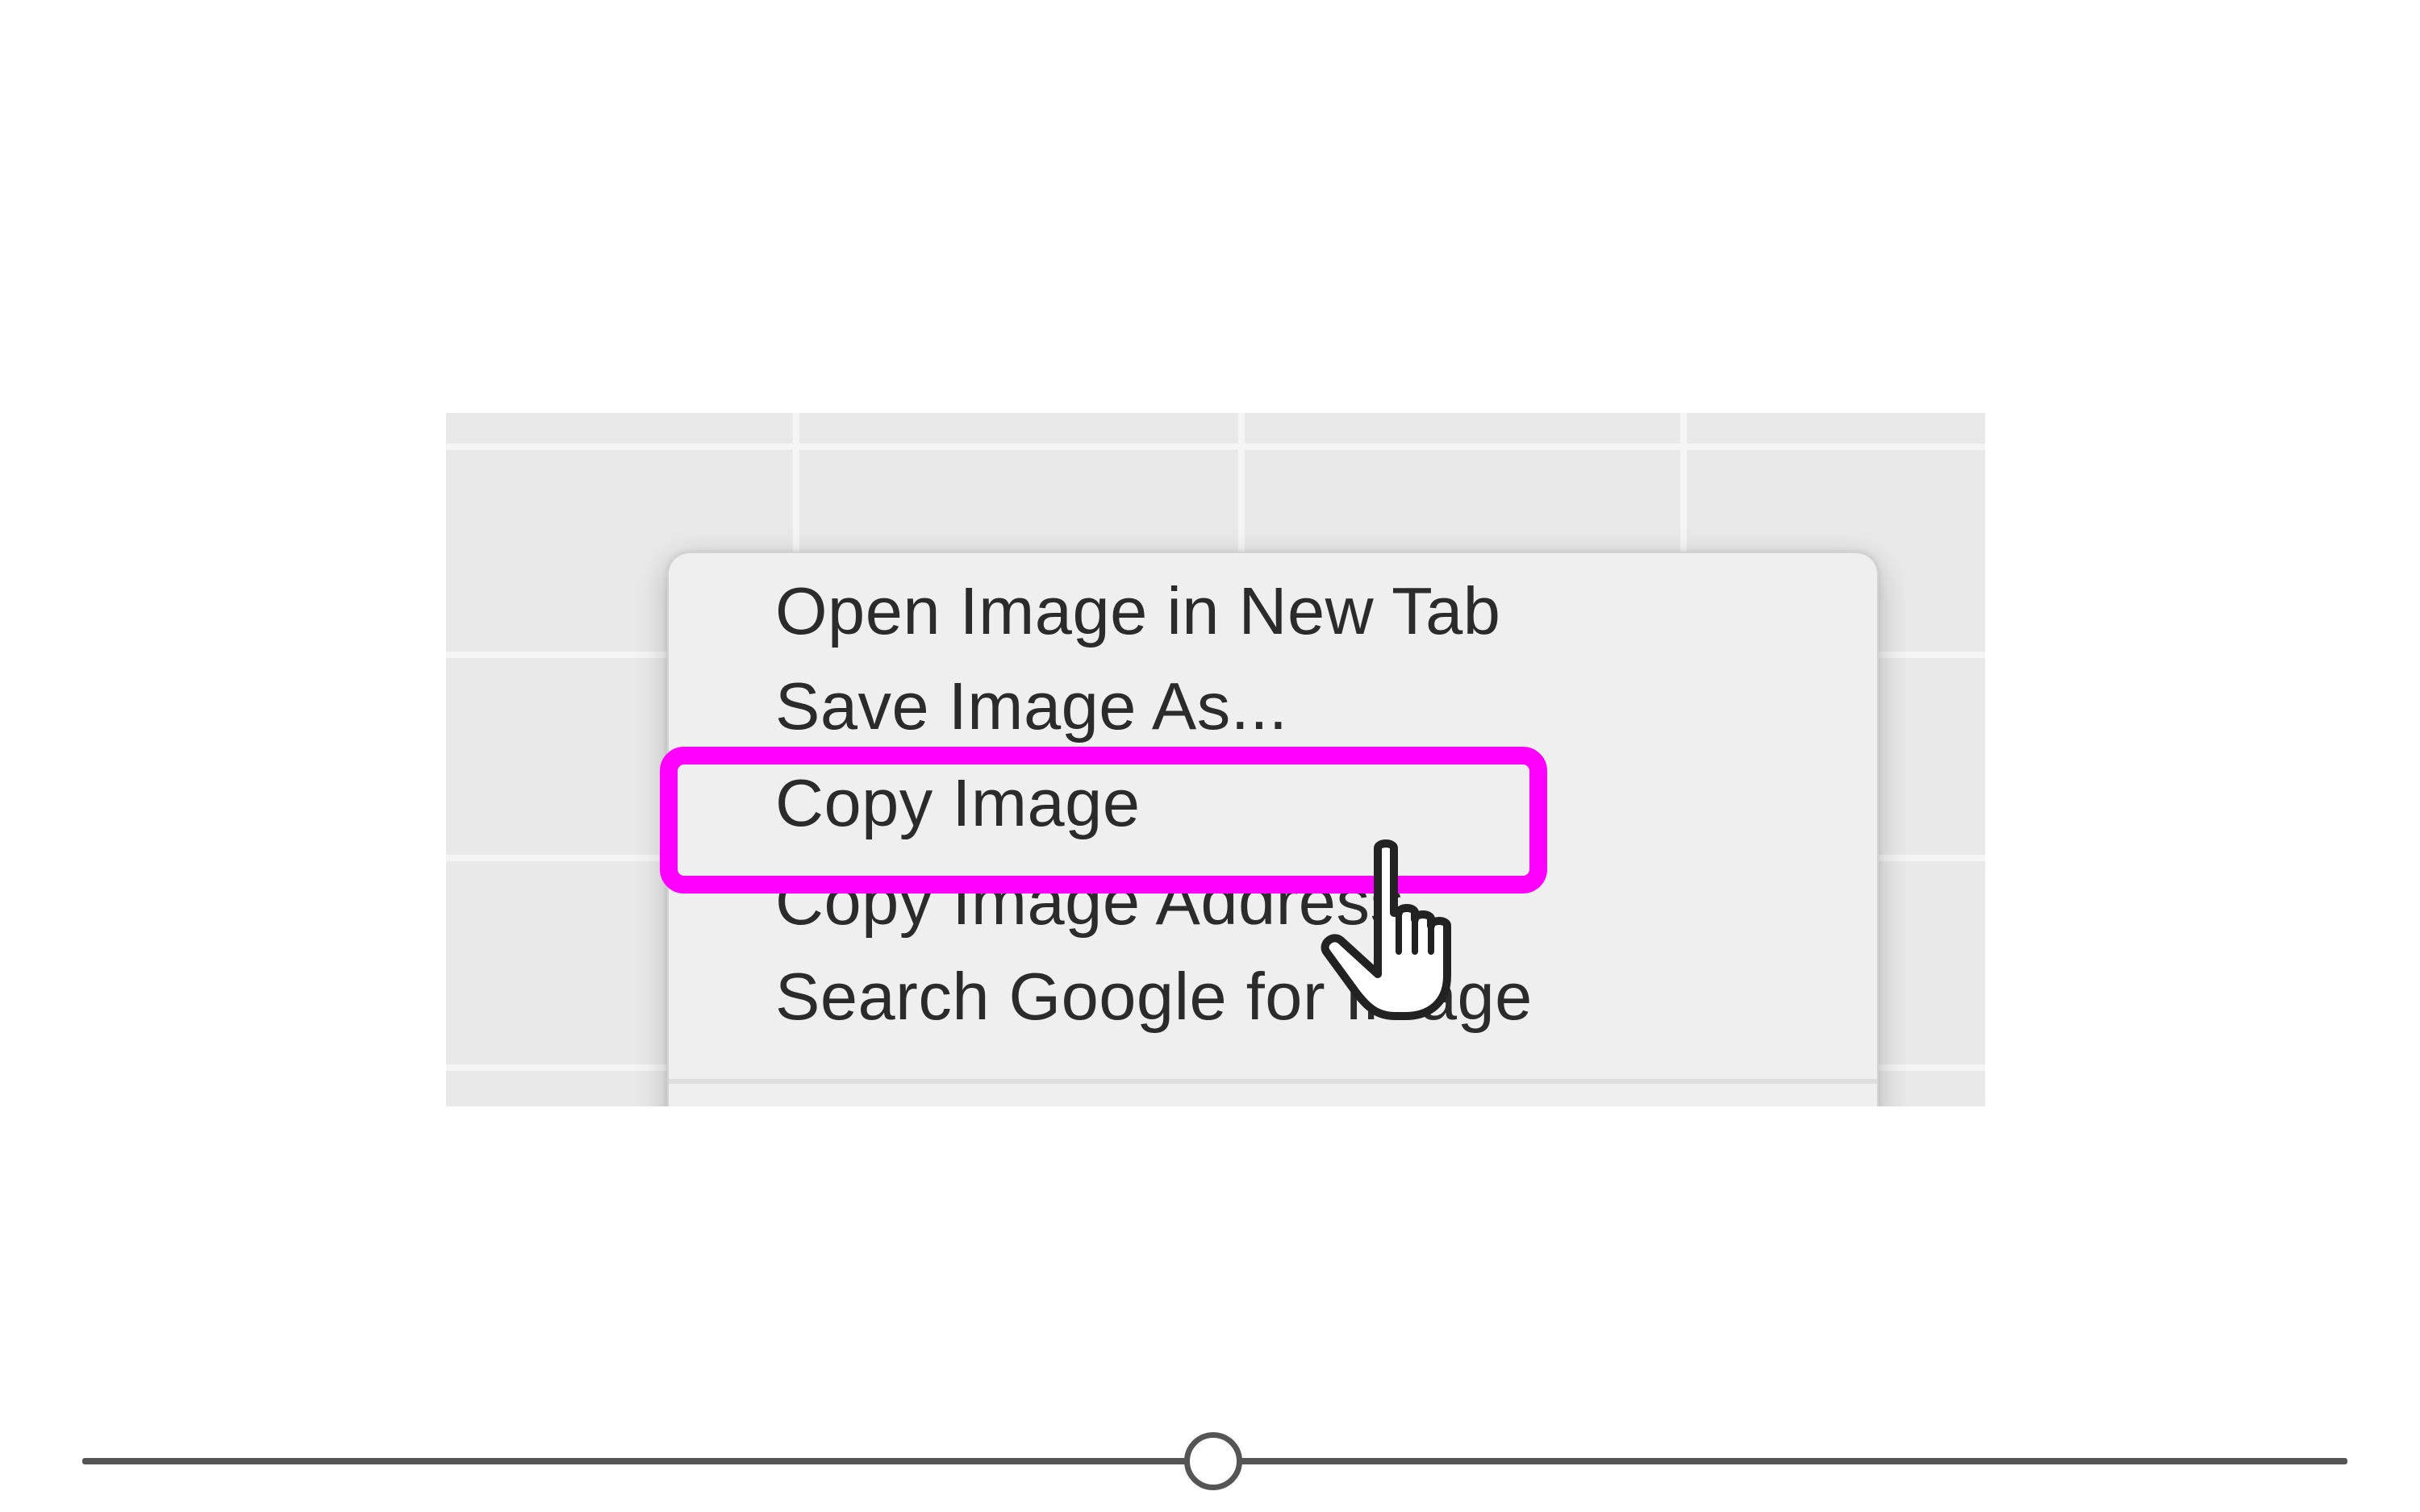 This screenshot has width=2420, height=1512. What do you see at coordinates (1215, 447) in the screenshot?
I see `background-grid-line` at bounding box center [1215, 447].